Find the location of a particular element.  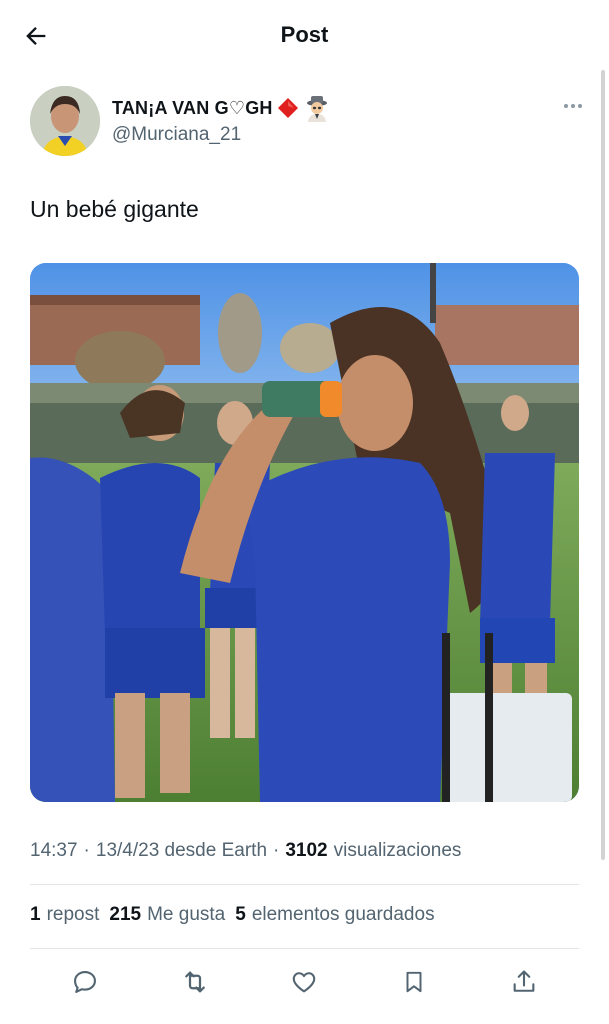

action-bar is located at coordinates (304, 982).